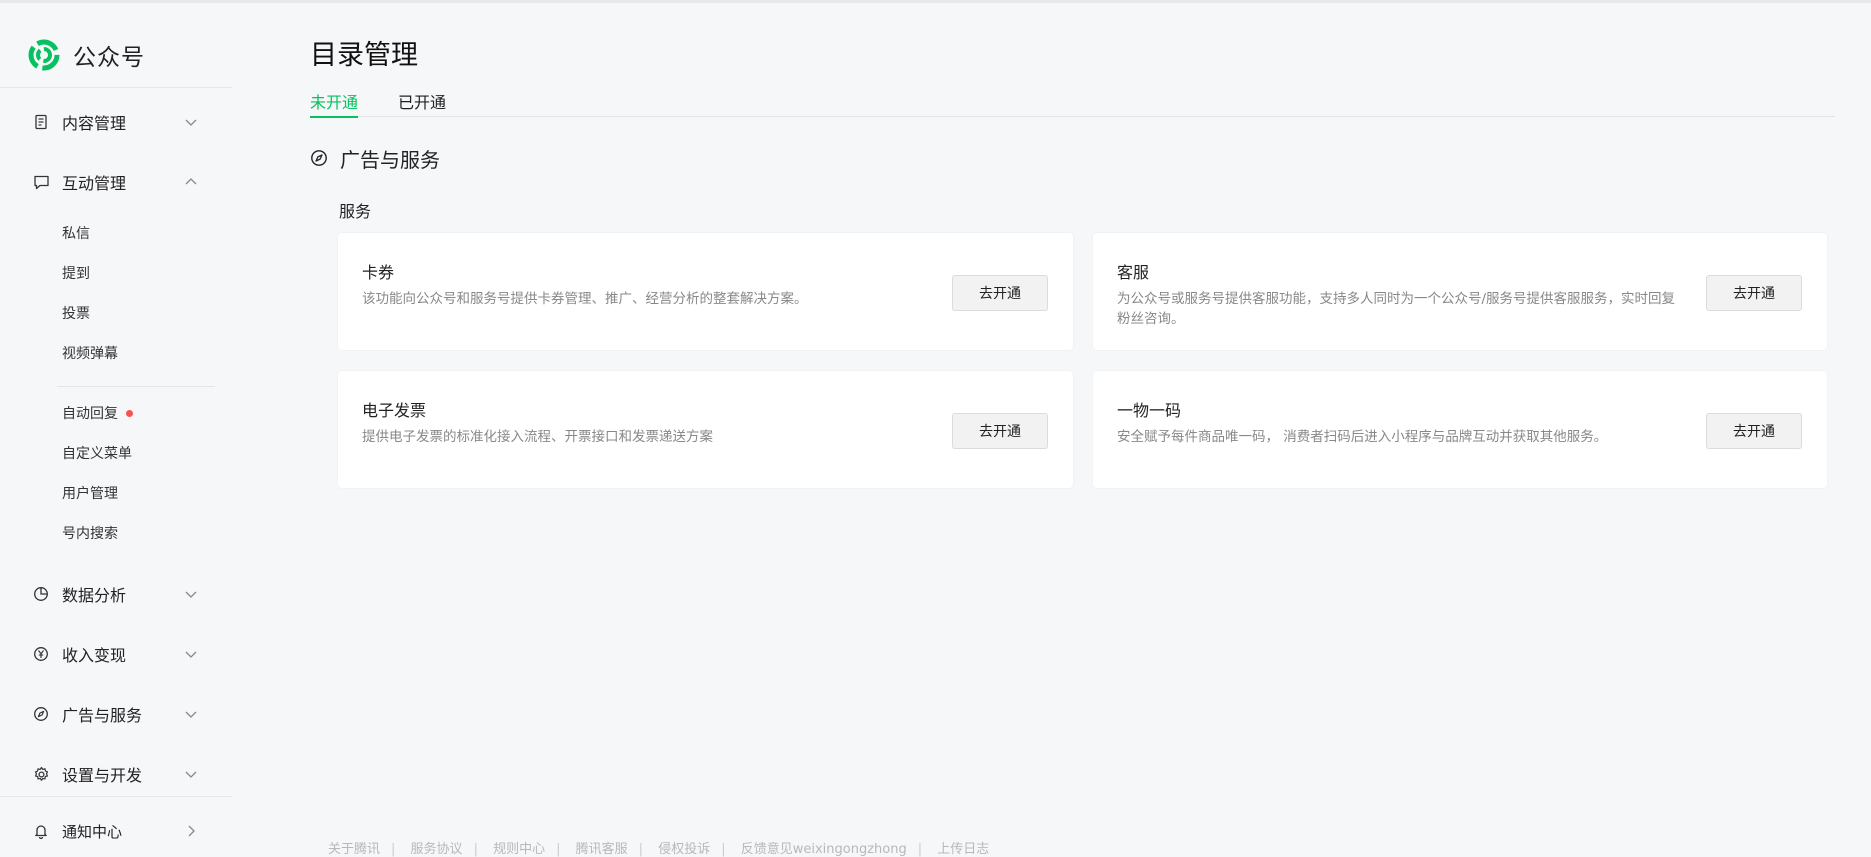 The image size is (1871, 857). I want to click on footer-link-complaint: 侵权投诉, so click(684, 849).